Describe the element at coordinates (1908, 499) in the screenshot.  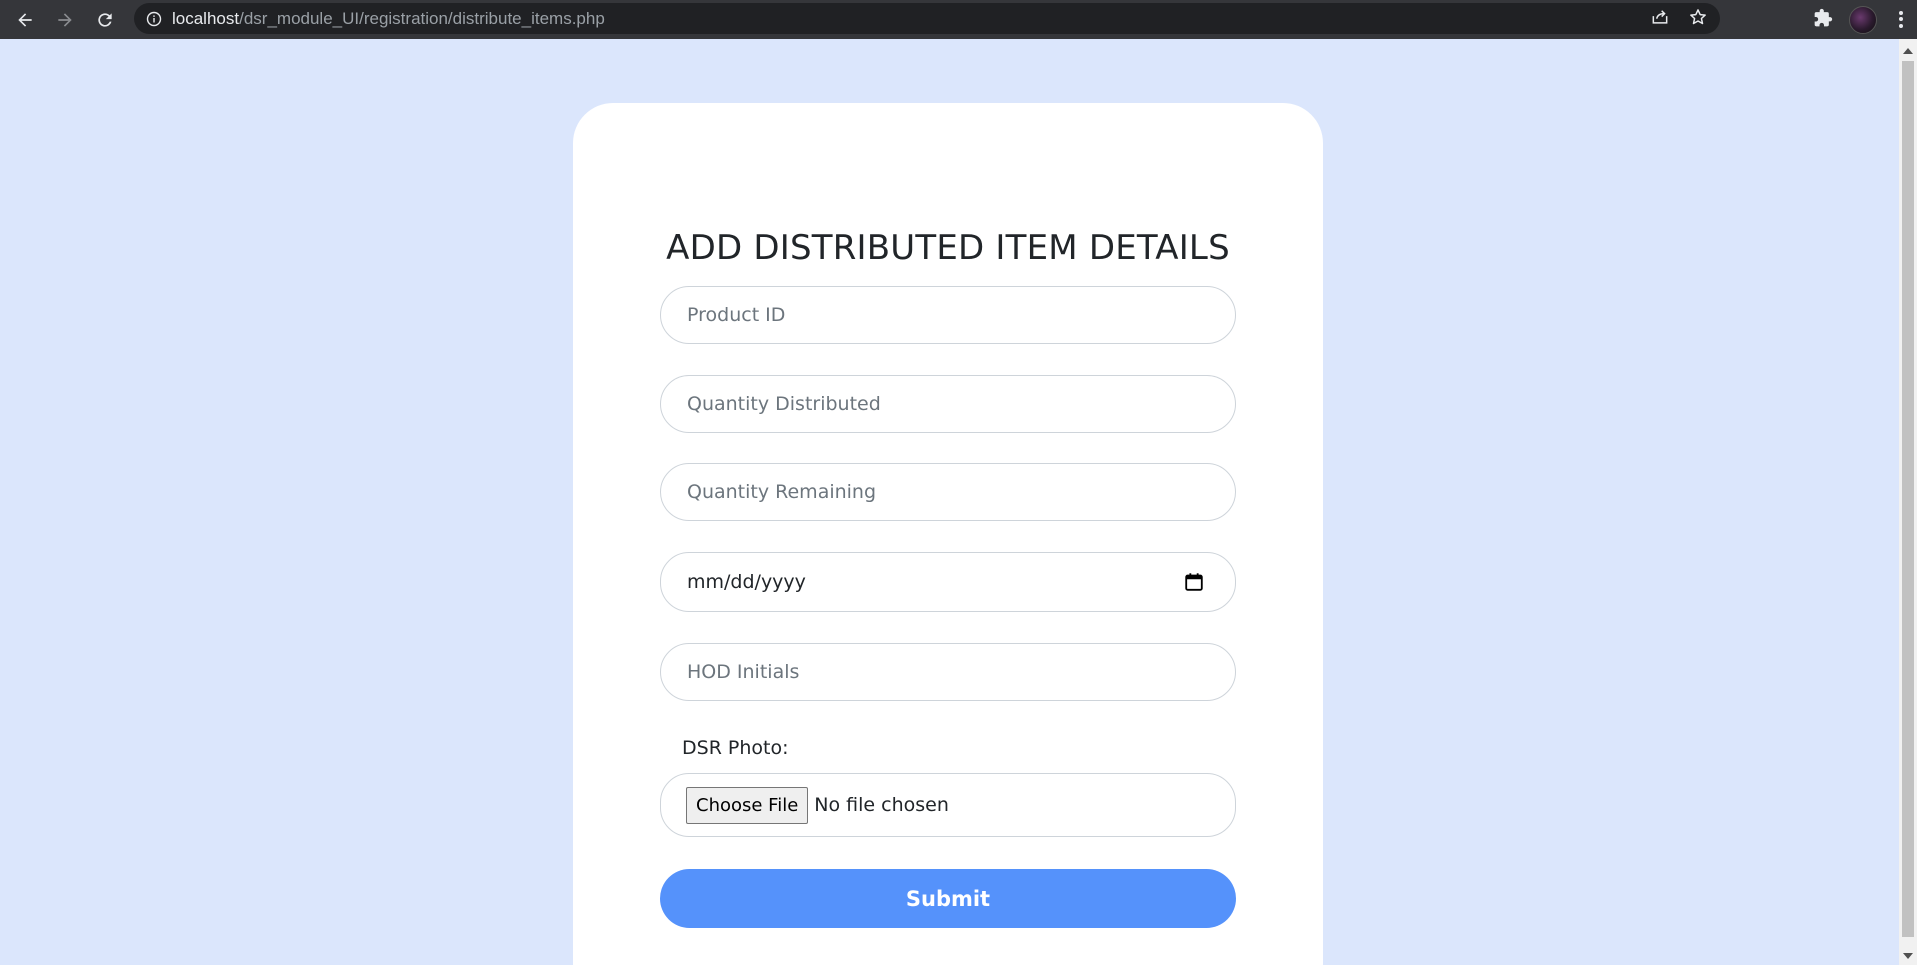
I see `scrollbar-thumb` at that location.